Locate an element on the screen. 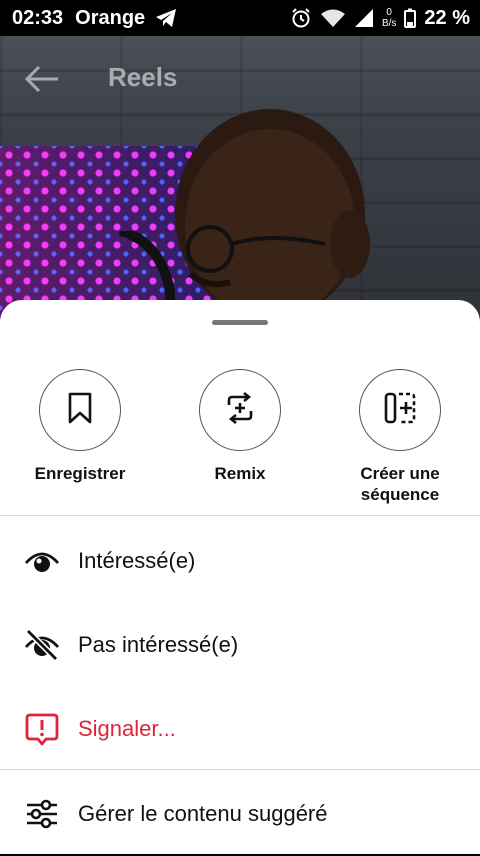 This screenshot has width=480, height=856. alarm-icon is located at coordinates (301, 18).